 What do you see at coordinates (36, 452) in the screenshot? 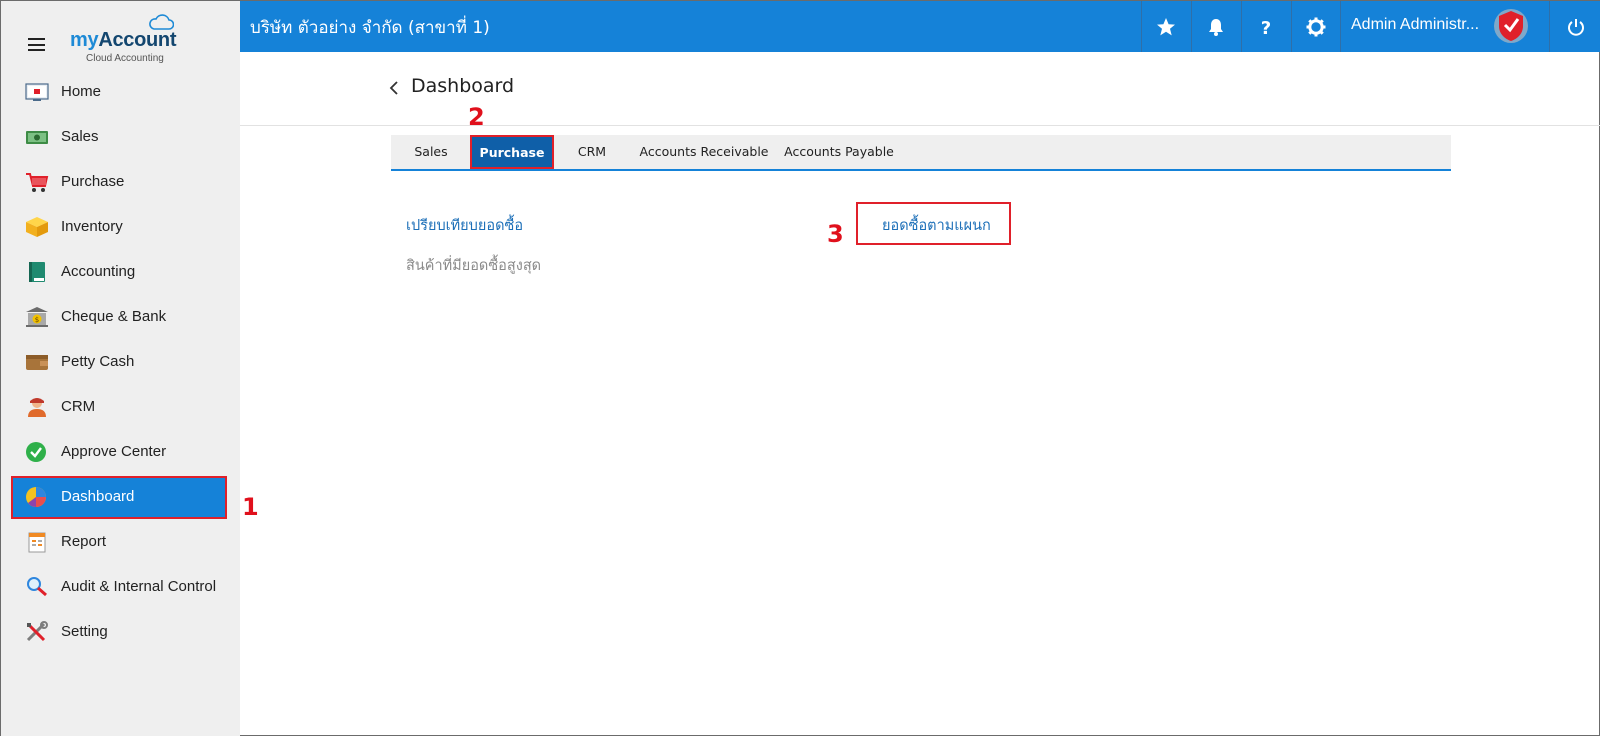
I see `check-circle-icon` at bounding box center [36, 452].